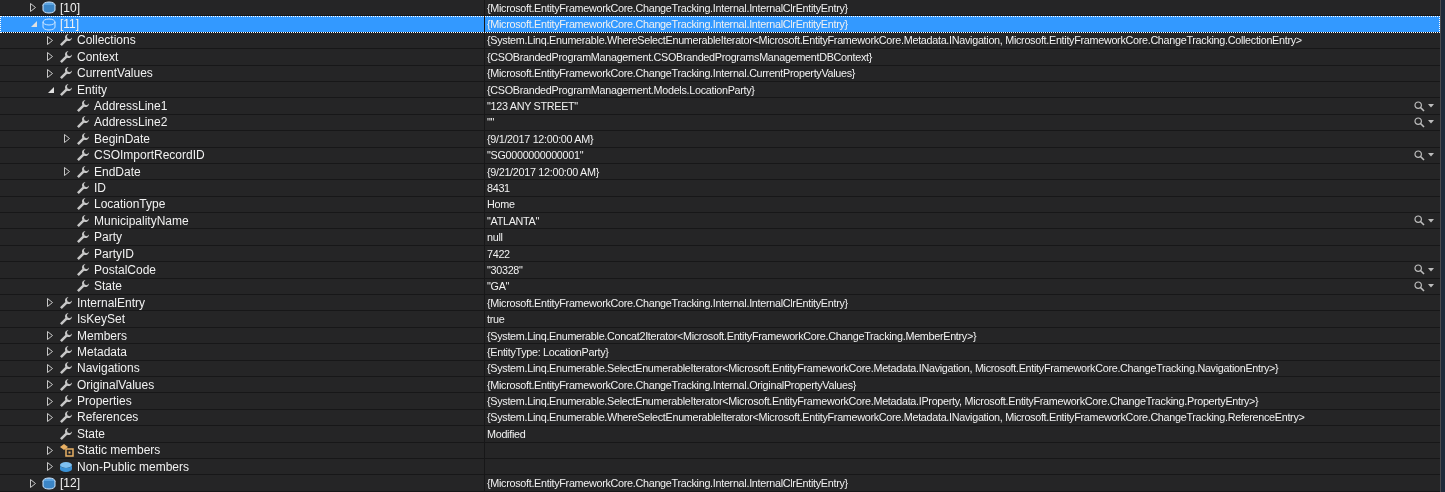 This screenshot has height=492, width=1445. What do you see at coordinates (491, 122) in the screenshot?
I see `member-value: ""` at bounding box center [491, 122].